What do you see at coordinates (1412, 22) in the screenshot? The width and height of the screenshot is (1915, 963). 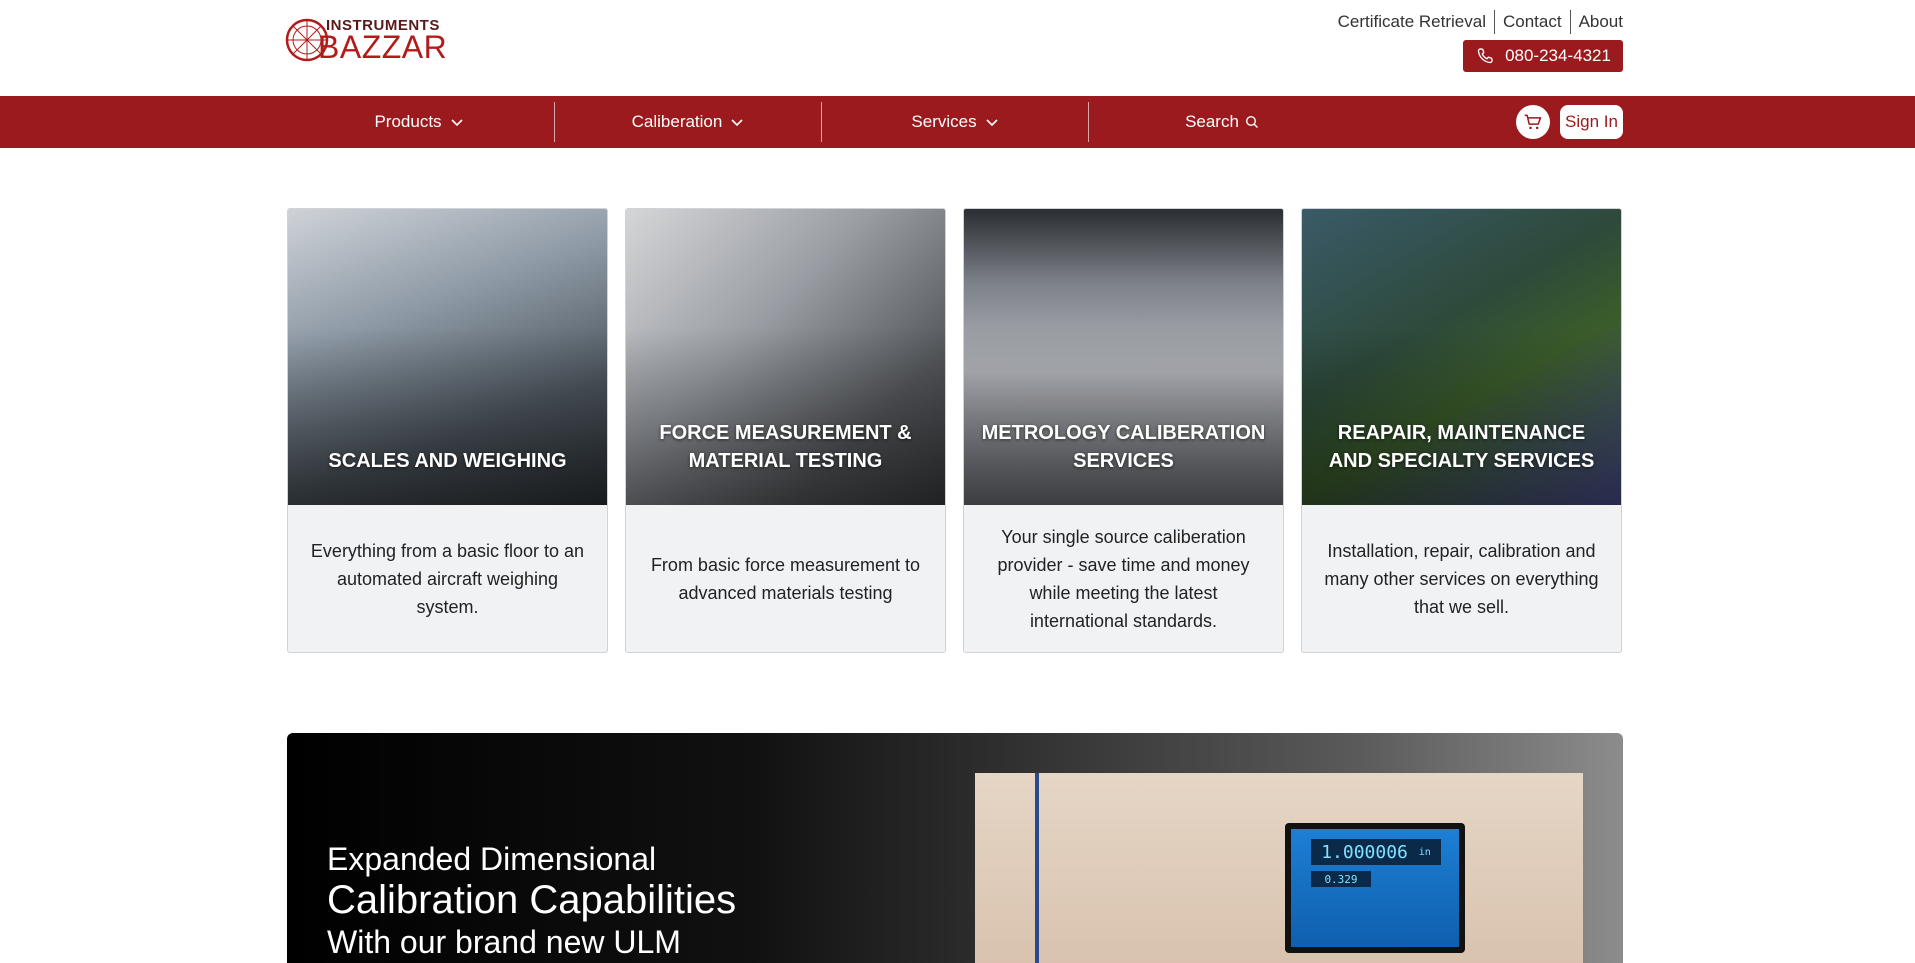 I see `certificate-retrieval-link: Certificate Retrieval` at bounding box center [1412, 22].